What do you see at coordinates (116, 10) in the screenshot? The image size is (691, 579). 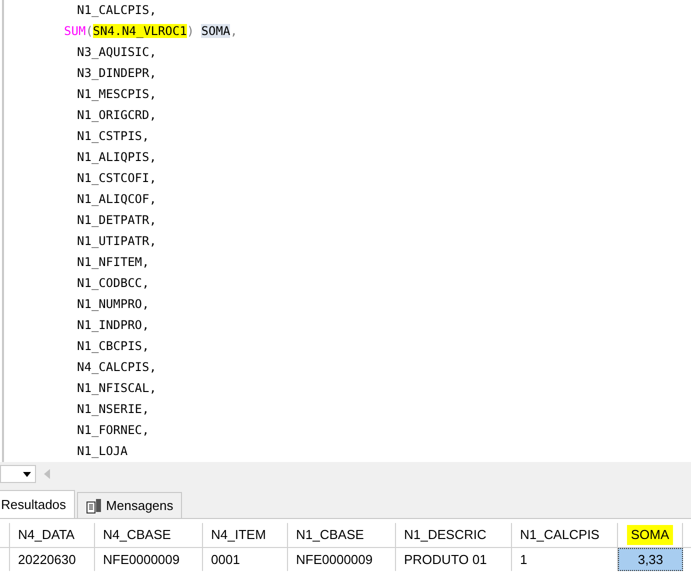 I see `code-line: N1_CALCPIS,` at bounding box center [116, 10].